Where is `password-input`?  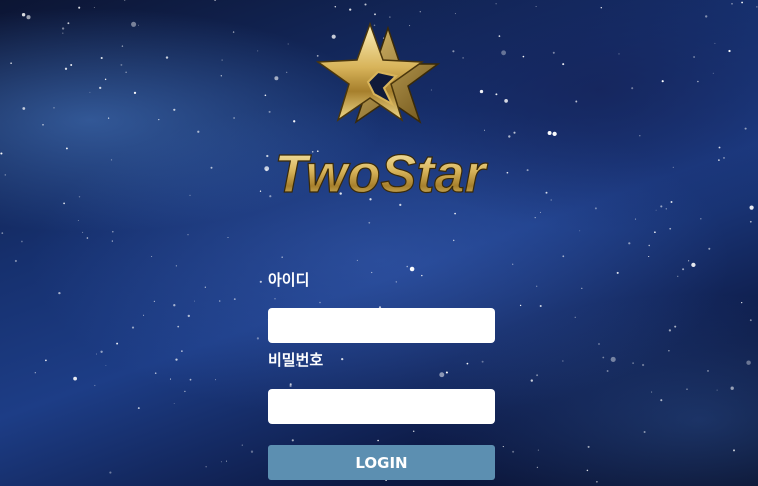
password-input is located at coordinates (381, 406).